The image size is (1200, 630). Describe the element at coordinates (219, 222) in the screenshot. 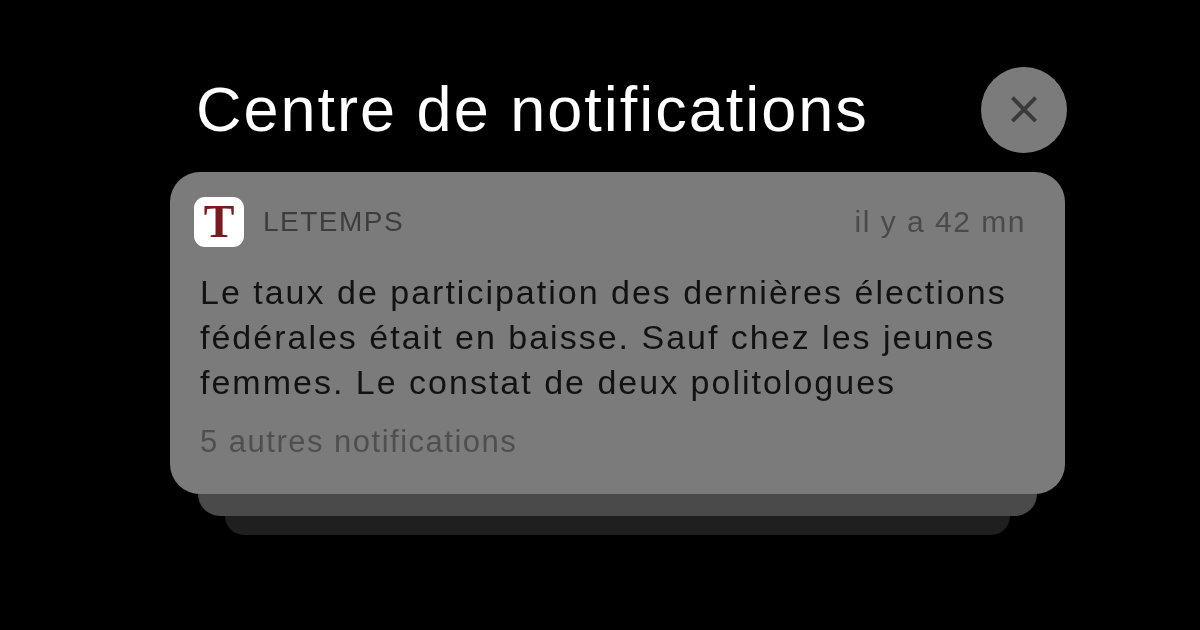

I see `app-icon: T` at that location.